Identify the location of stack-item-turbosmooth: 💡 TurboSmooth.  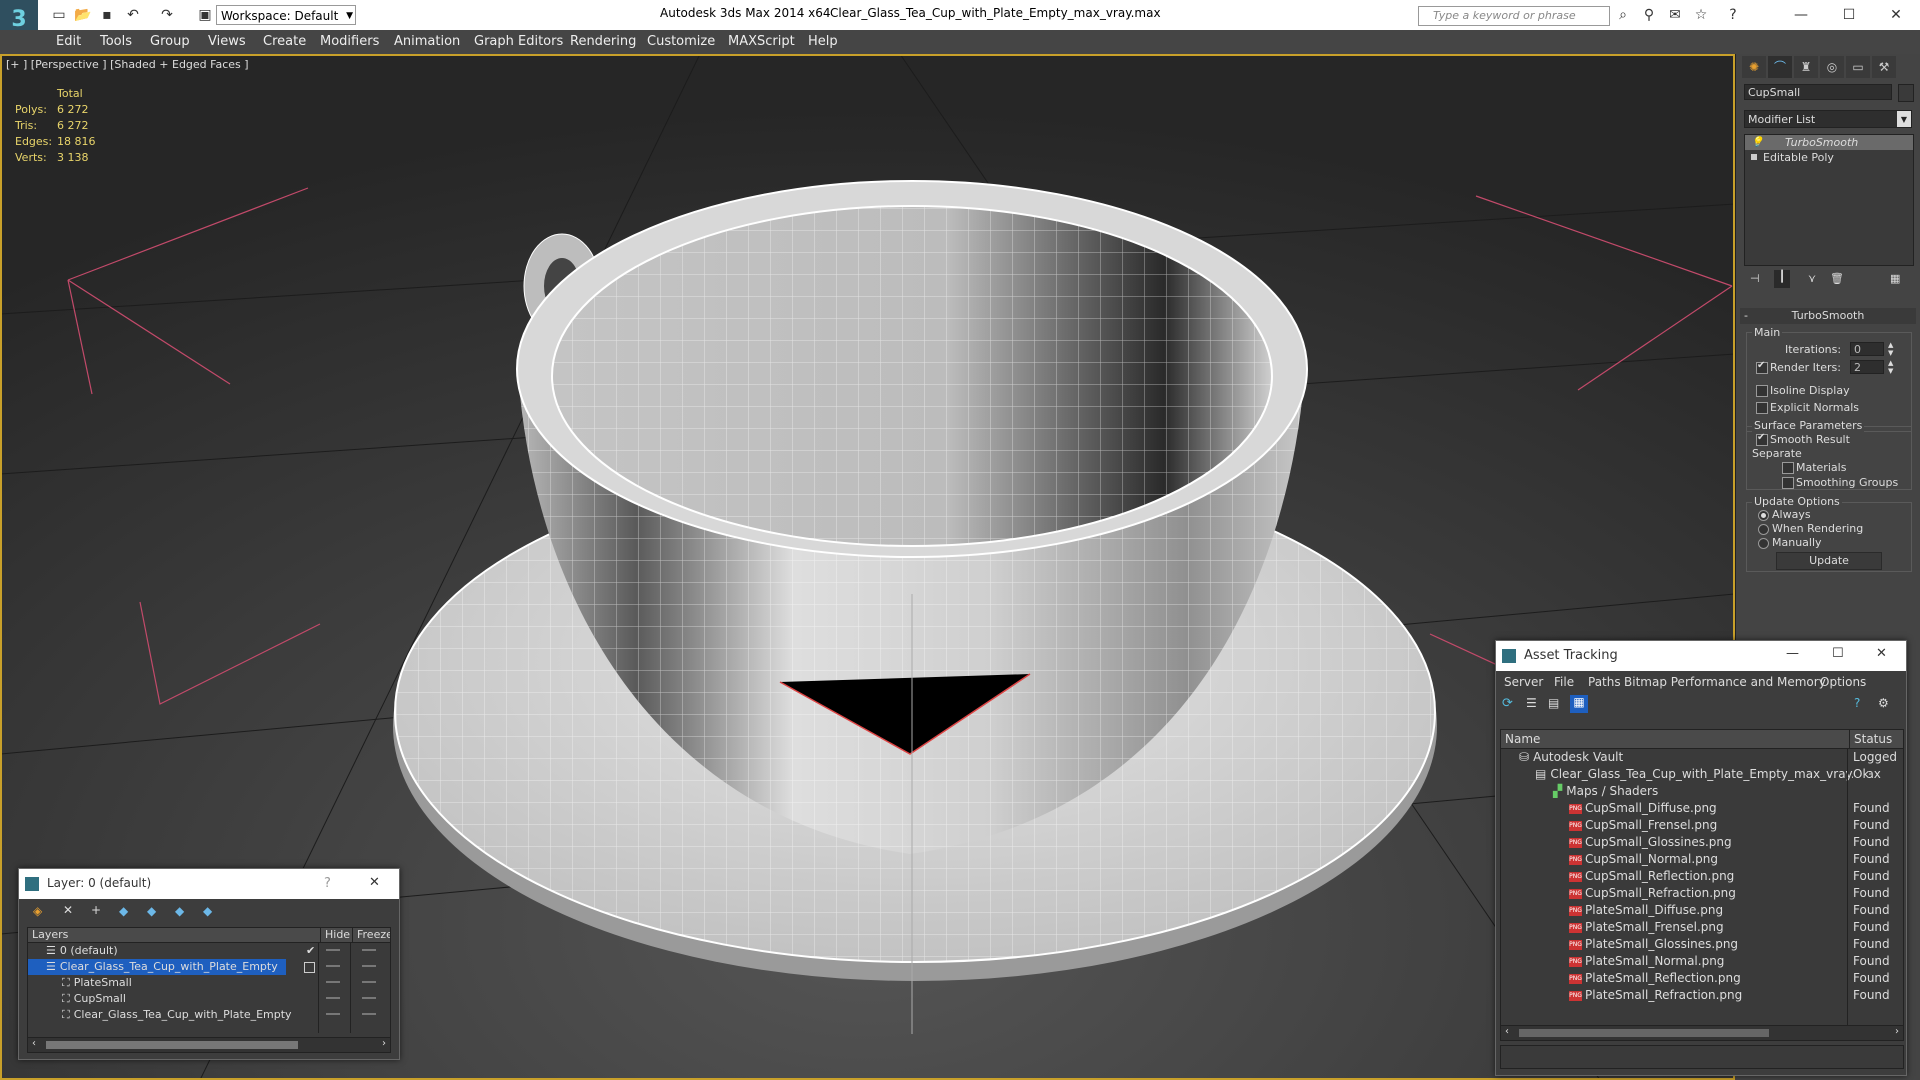
(1829, 142).